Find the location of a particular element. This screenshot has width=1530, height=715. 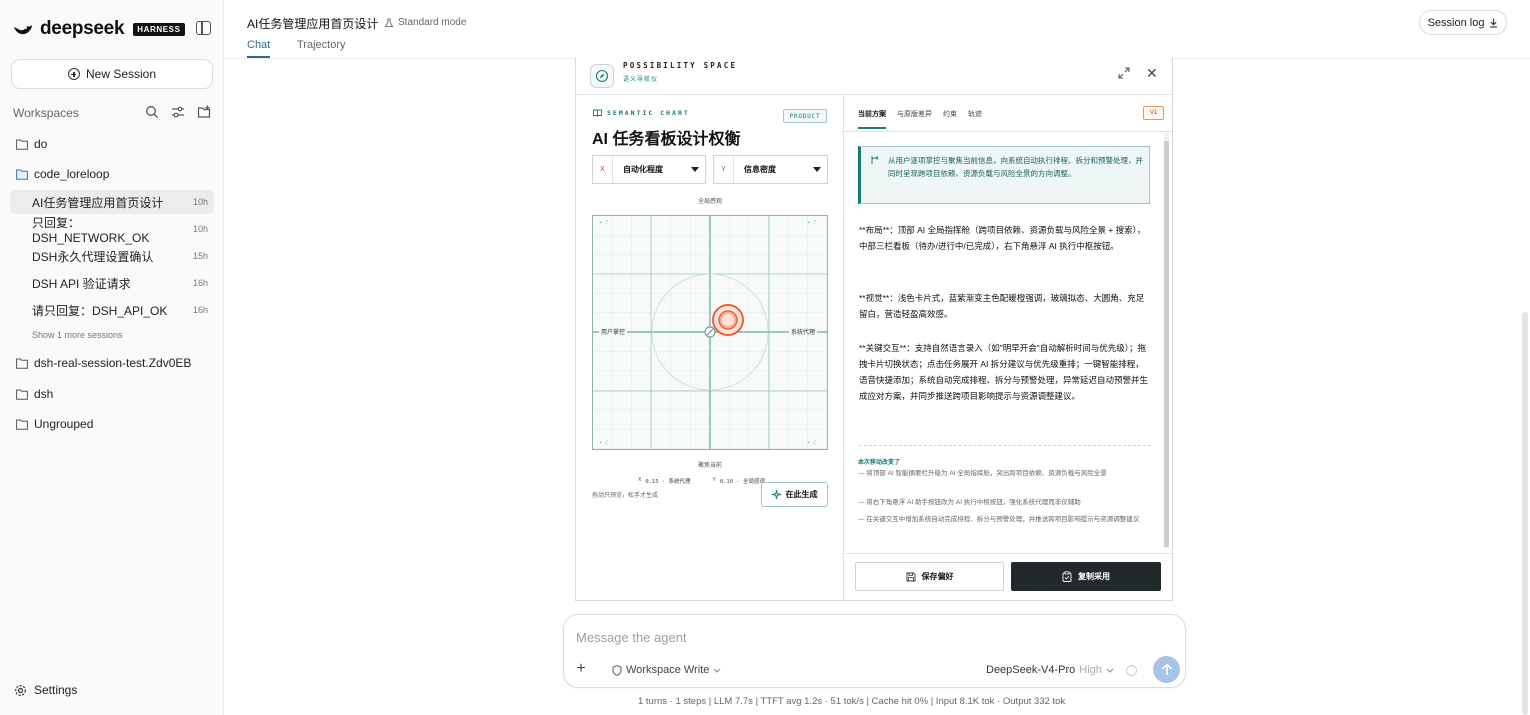

session-item: DSH API 验证请求 16h is located at coordinates (112, 283).